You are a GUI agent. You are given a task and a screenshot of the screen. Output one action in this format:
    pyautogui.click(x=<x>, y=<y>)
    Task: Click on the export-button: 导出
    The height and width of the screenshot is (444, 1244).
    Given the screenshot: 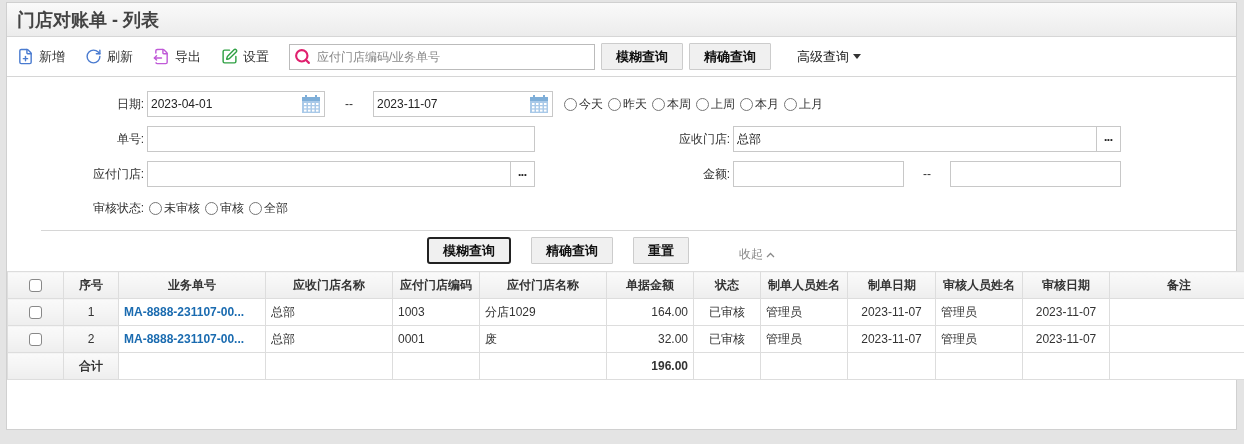 What is the action you would take?
    pyautogui.click(x=177, y=56)
    